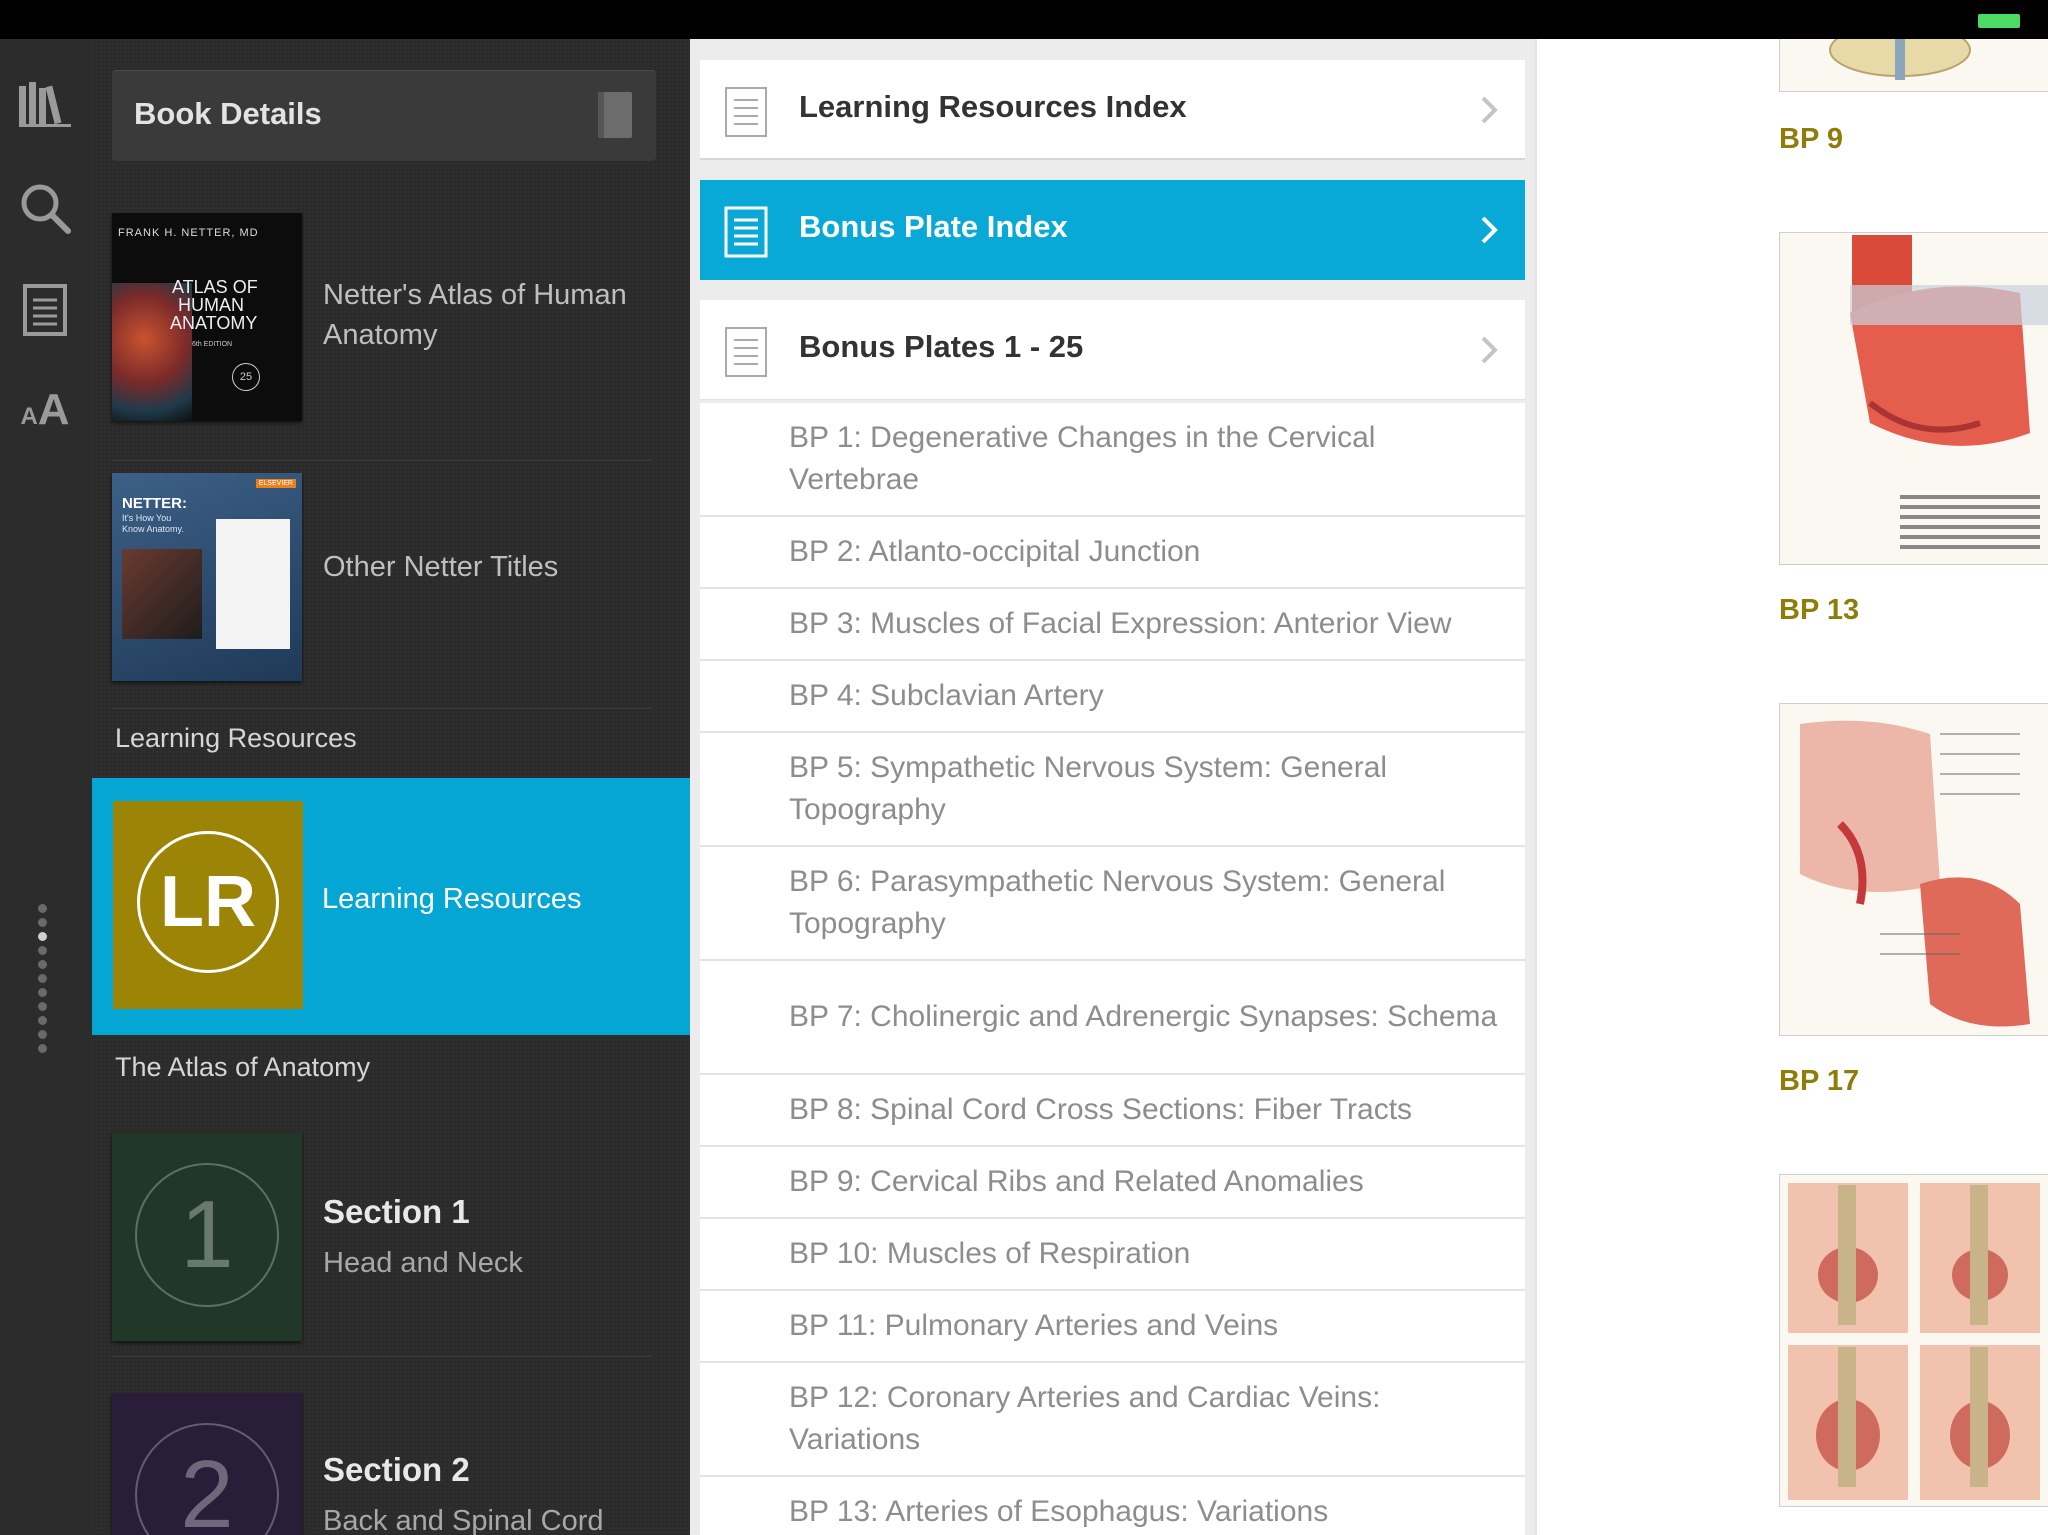 This screenshot has height=1535, width=2048. What do you see at coordinates (154, 503) in the screenshot?
I see `cover-headline: NETTER:` at bounding box center [154, 503].